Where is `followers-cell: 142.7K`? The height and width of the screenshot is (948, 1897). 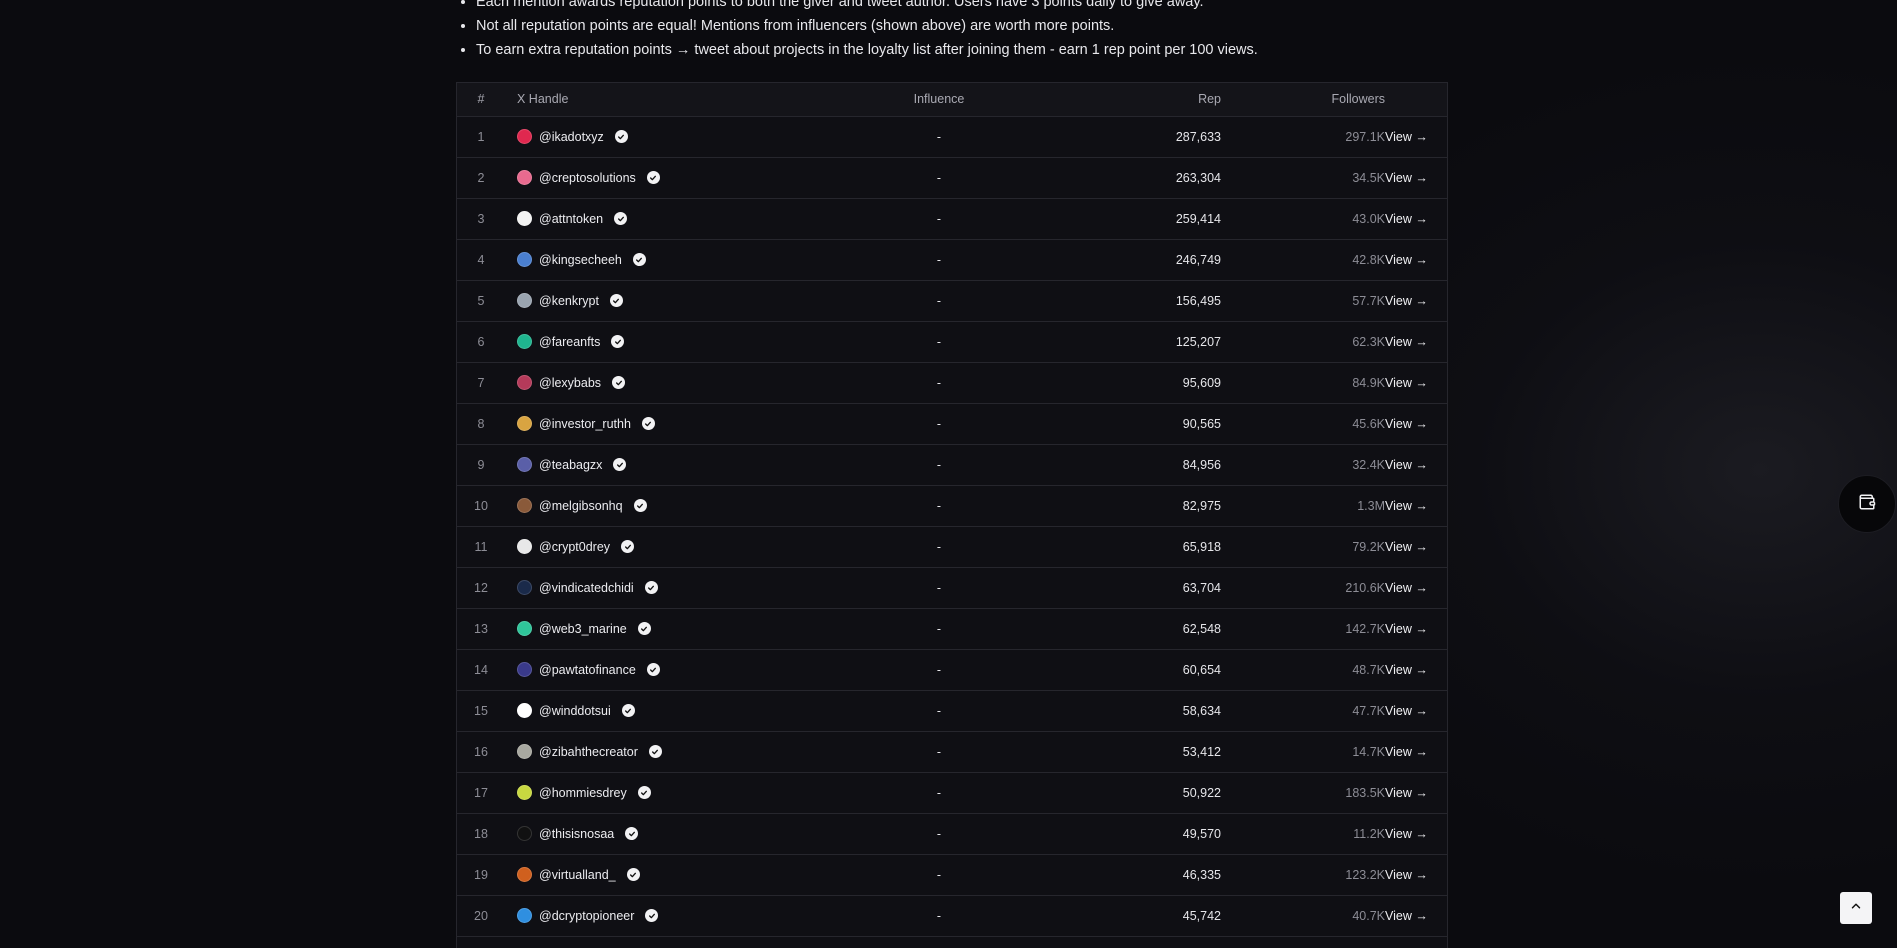
followers-cell: 142.7K is located at coordinates (1365, 628).